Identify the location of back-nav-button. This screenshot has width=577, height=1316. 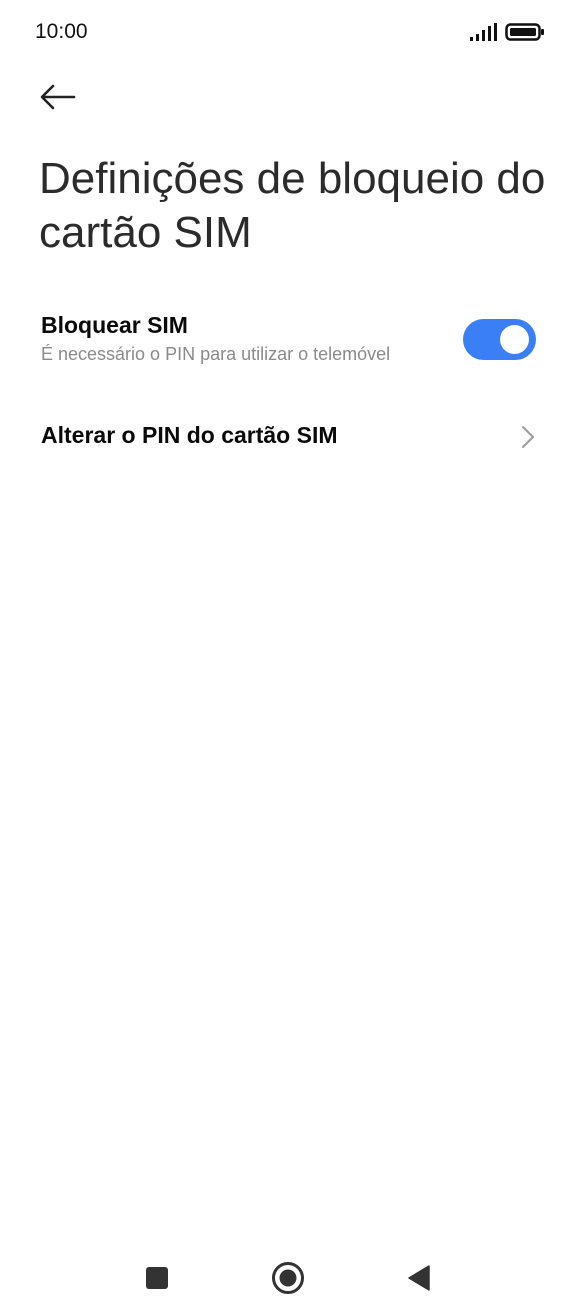
(419, 1278).